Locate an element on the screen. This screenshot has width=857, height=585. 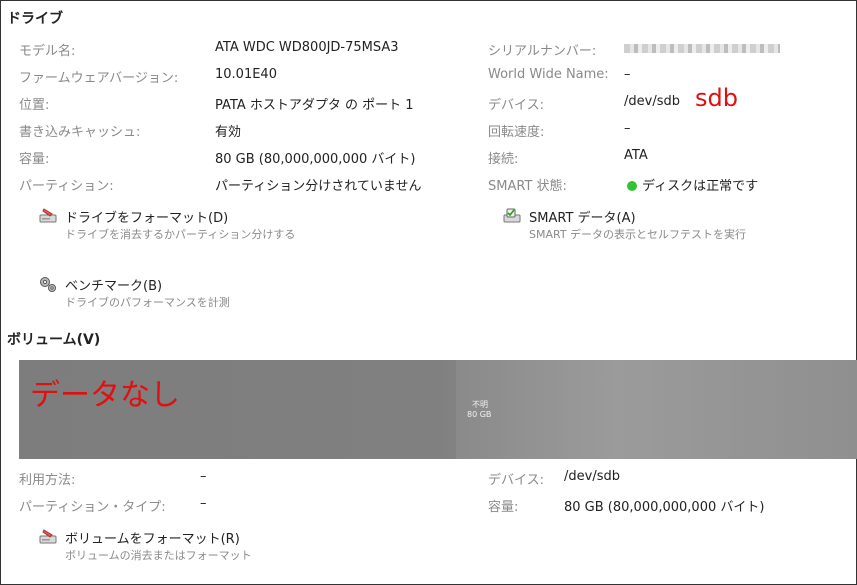
format-drive-title: ドライブをフォーマット(D) is located at coordinates (147, 218).